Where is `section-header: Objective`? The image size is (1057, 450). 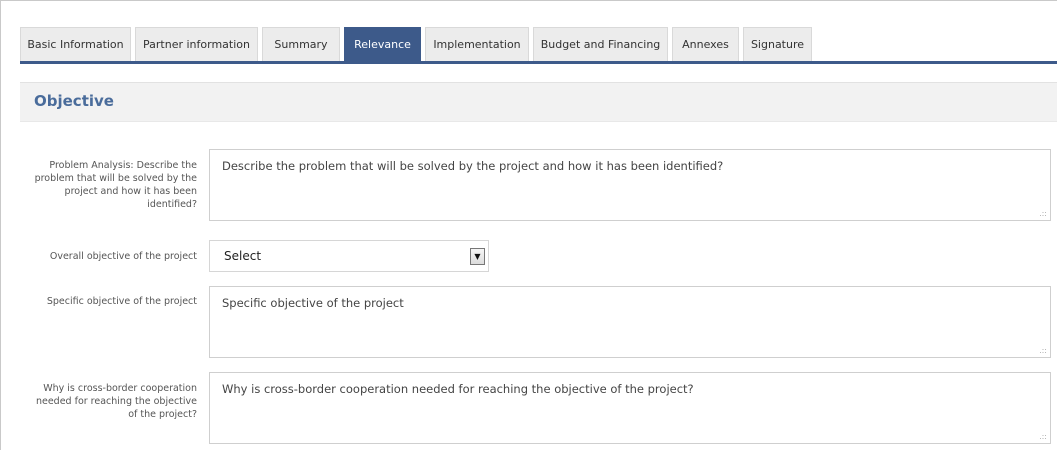
section-header: Objective is located at coordinates (538, 102).